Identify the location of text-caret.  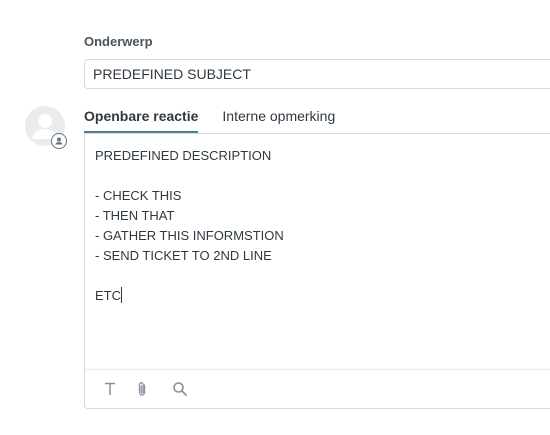
(121, 295).